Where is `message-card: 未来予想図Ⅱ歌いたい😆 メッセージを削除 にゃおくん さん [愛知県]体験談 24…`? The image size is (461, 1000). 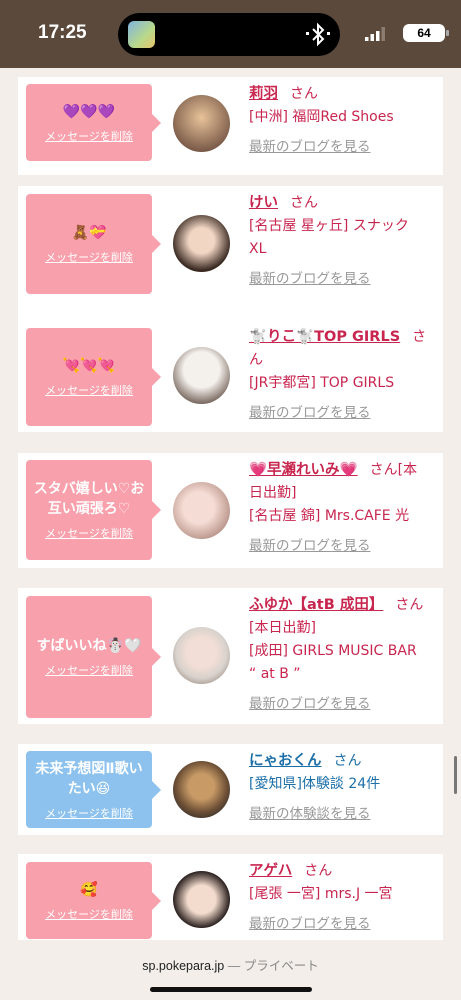
message-card: 未来予想図Ⅱ歌いたい😆 メッセージを削除 にゃおくん さん [愛知県]体験談 24… is located at coordinates (230, 789).